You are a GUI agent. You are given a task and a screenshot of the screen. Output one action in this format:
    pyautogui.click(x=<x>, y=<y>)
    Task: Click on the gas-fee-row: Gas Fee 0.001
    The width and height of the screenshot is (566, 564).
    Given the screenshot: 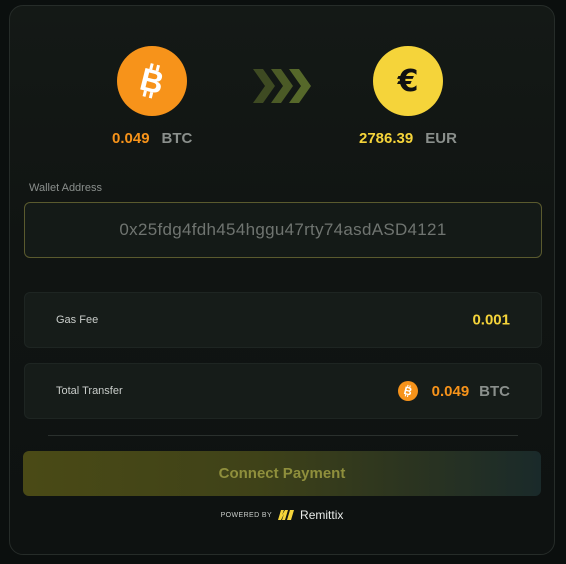 What is the action you would take?
    pyautogui.click(x=283, y=320)
    